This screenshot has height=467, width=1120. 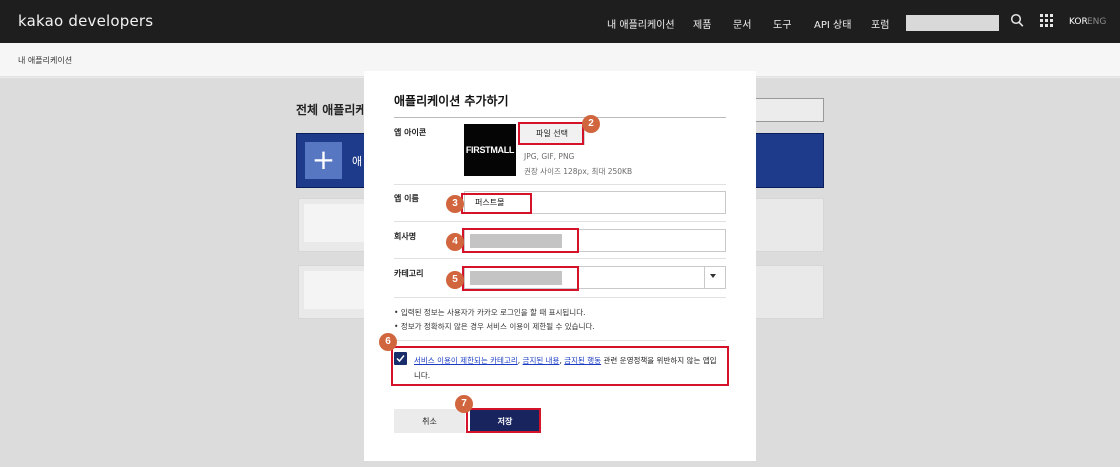 I want to click on category-label: 카테고리, so click(x=409, y=273).